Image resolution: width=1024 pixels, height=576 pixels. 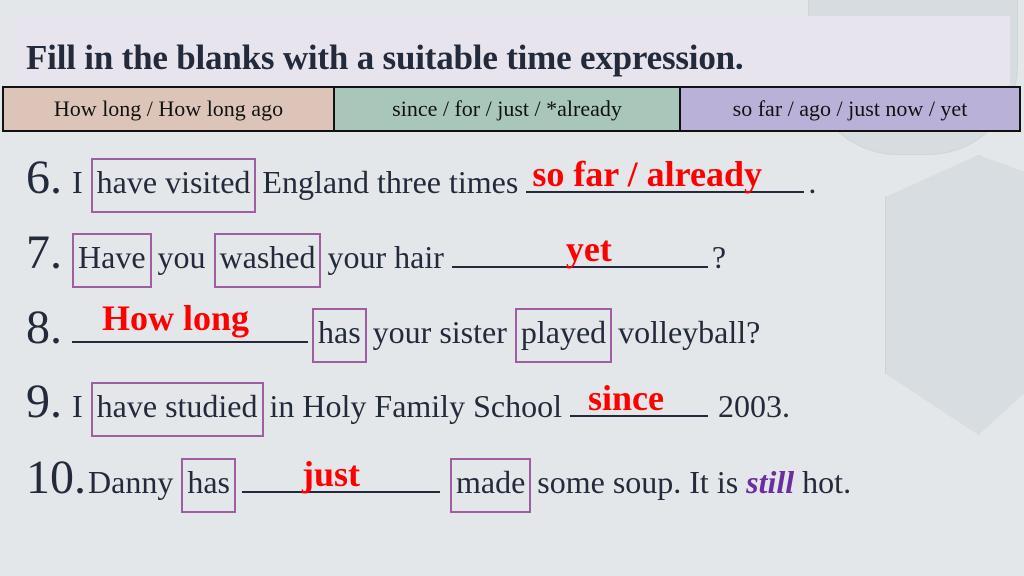 What do you see at coordinates (176, 318) in the screenshot?
I see `answer-text: How long` at bounding box center [176, 318].